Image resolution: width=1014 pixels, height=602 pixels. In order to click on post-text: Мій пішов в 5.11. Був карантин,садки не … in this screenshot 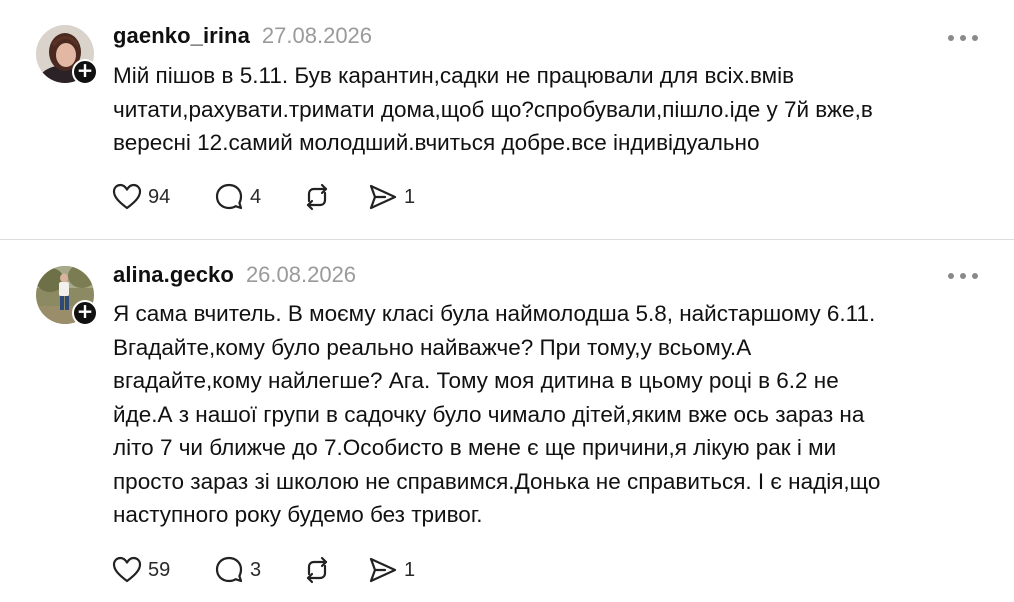, I will do `click(493, 109)`.